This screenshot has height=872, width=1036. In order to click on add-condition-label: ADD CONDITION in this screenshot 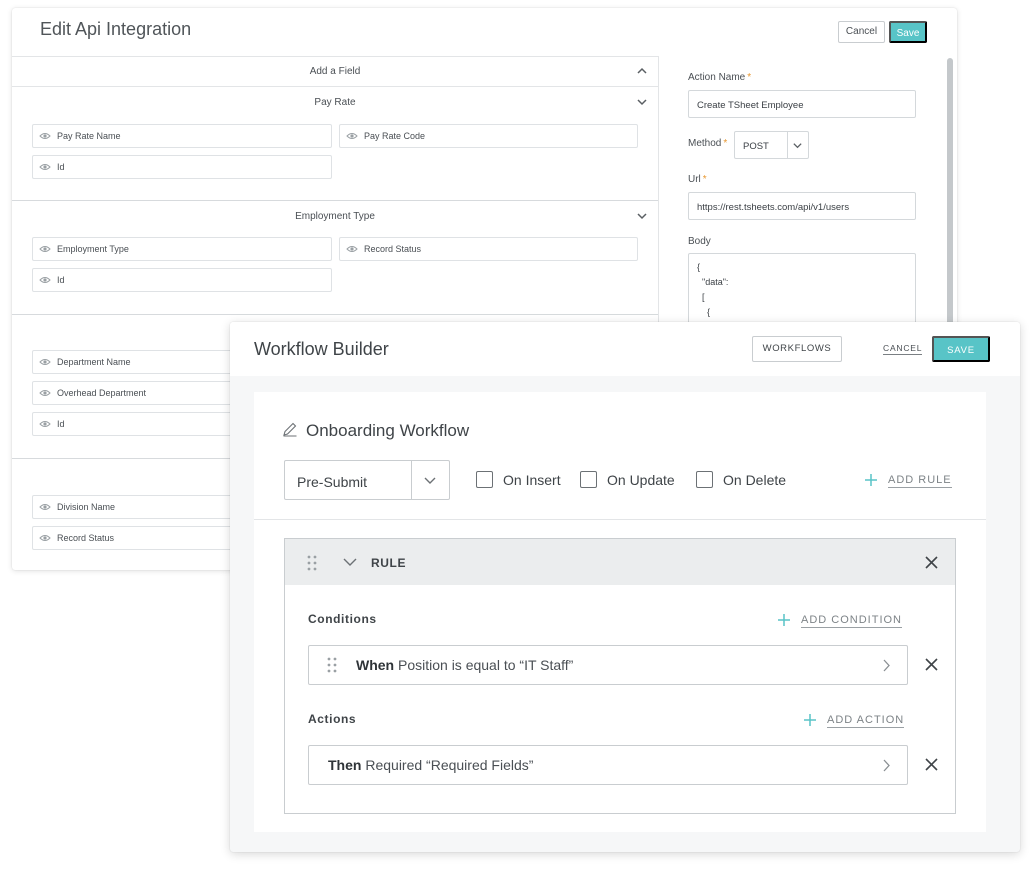, I will do `click(851, 621)`.